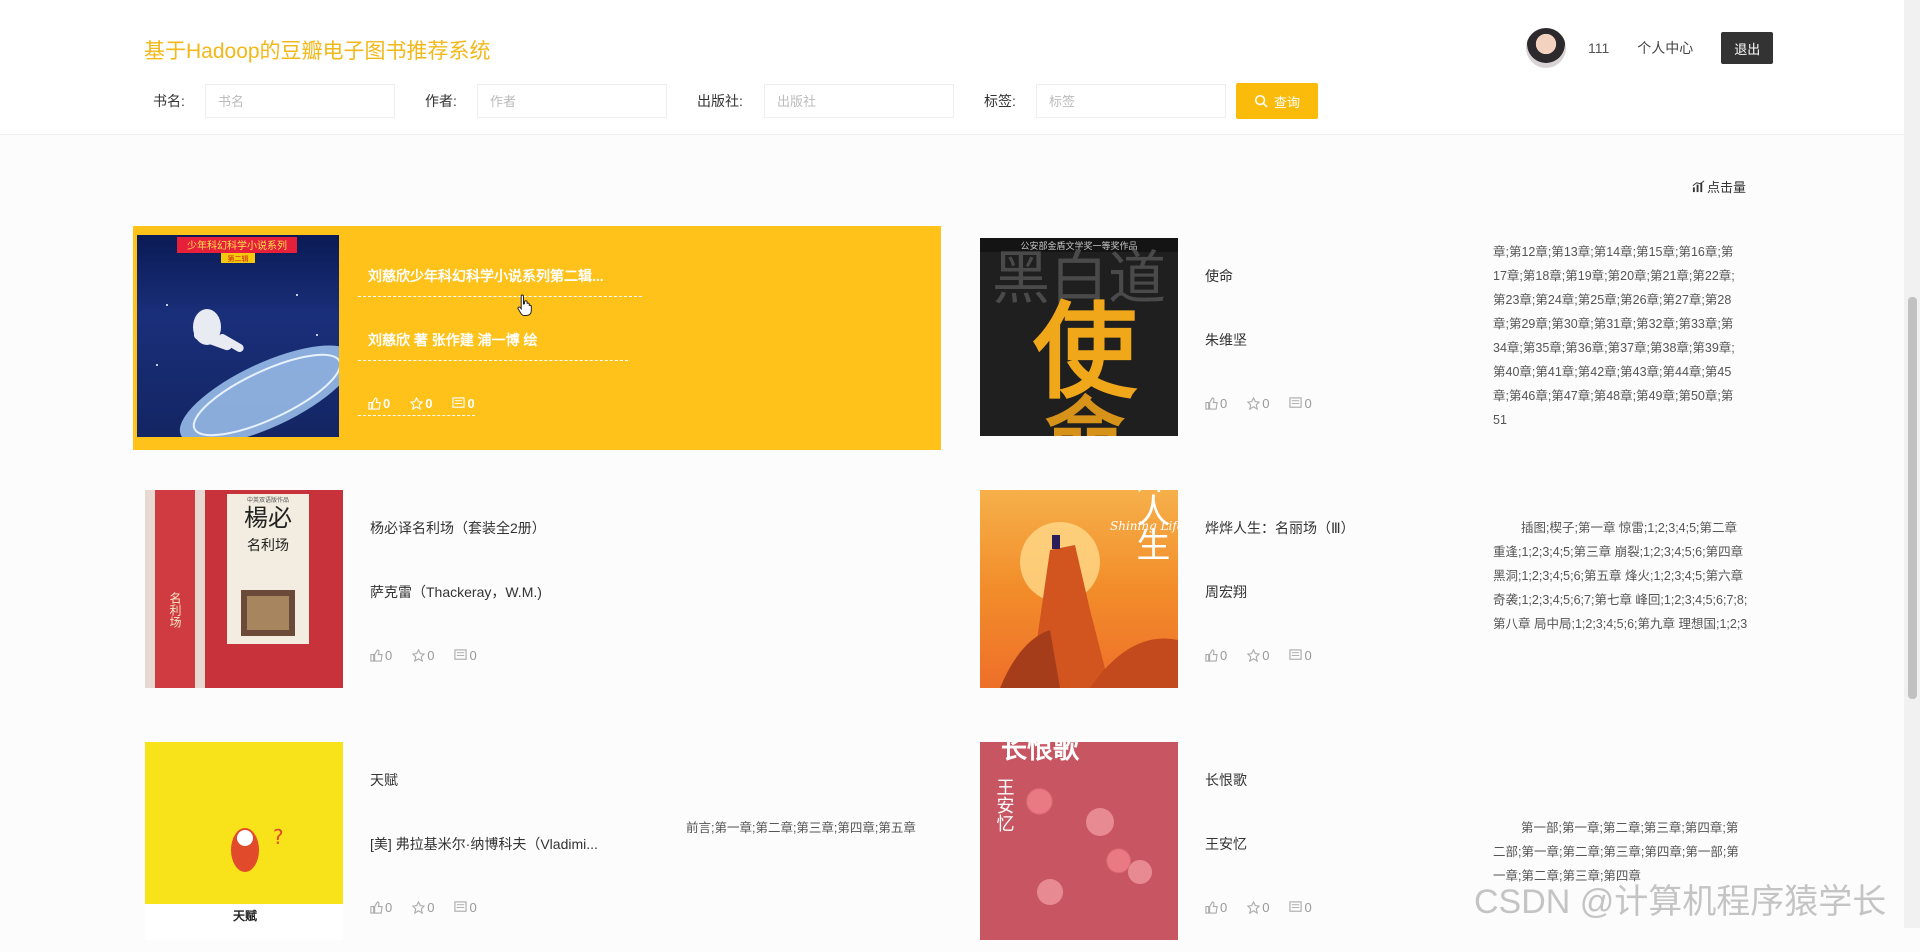 This screenshot has width=1920, height=952. Describe the element at coordinates (458, 528) in the screenshot. I see `book-title: 杨必译名利场（套装全2册）` at that location.